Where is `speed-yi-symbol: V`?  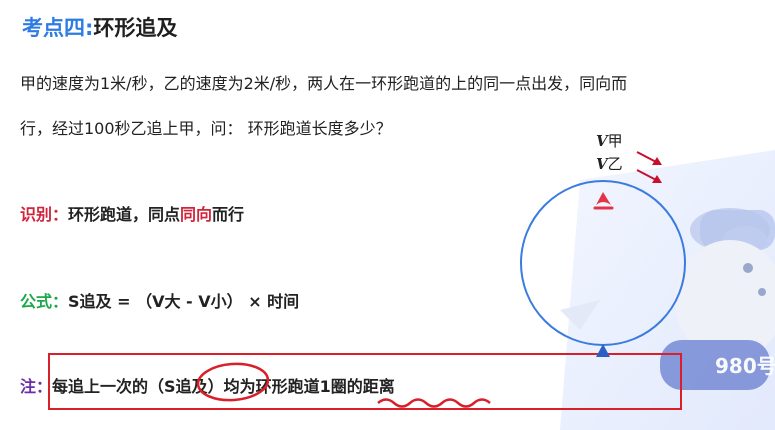
speed-yi-symbol: V is located at coordinates (602, 164).